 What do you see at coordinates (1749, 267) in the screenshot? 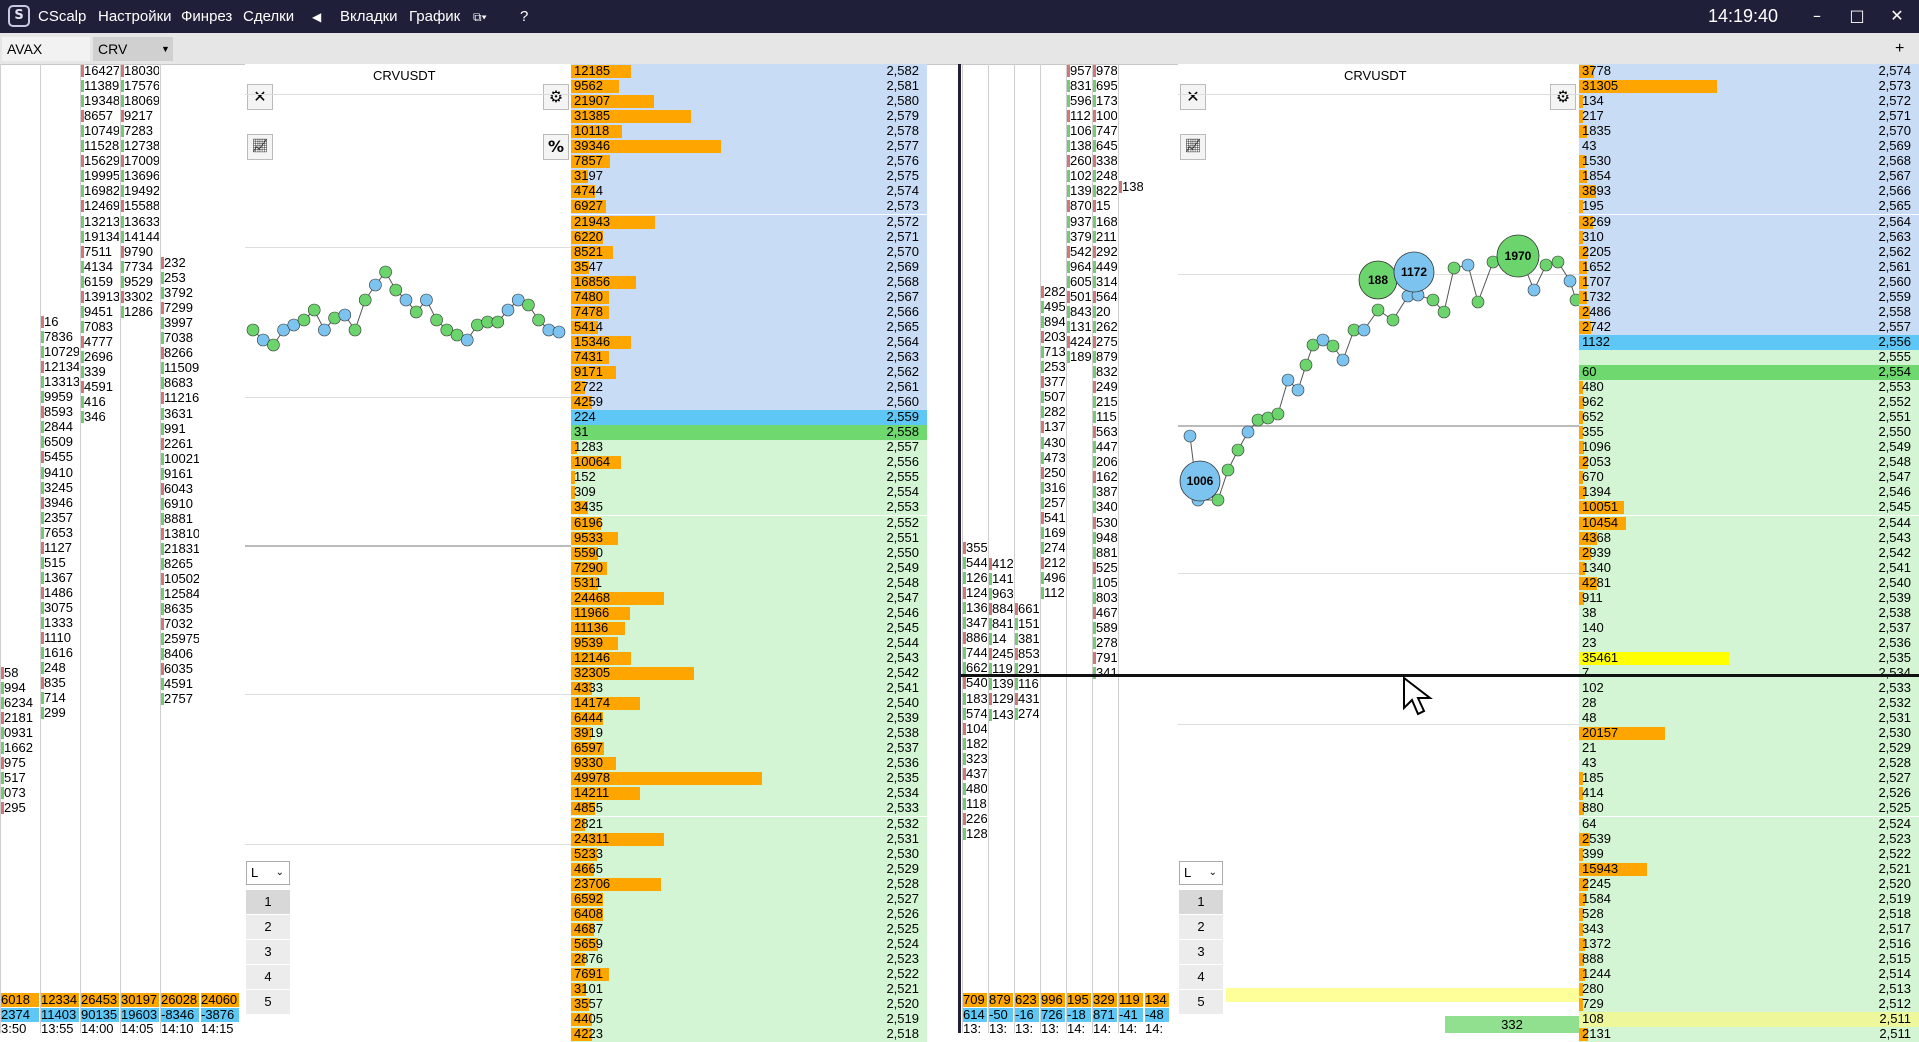
I see `order-book-row: 1652 2,561` at bounding box center [1749, 267].